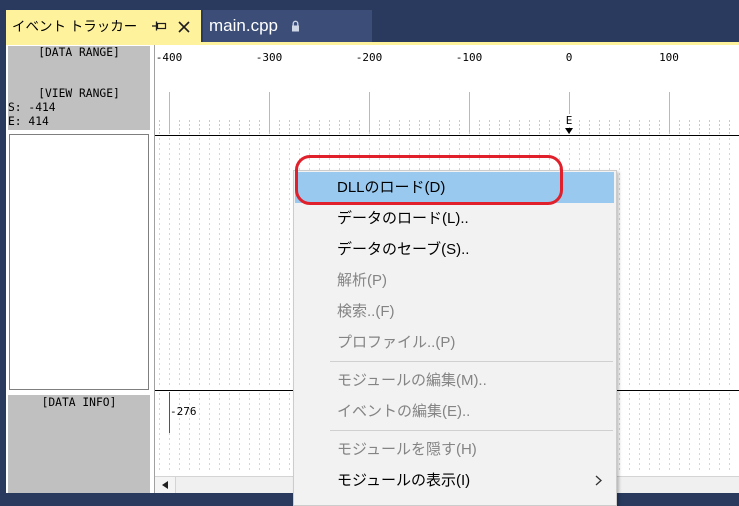 The width and height of the screenshot is (739, 506). Describe the element at coordinates (169, 57) in the screenshot. I see `axis-tick-label: -400` at that location.